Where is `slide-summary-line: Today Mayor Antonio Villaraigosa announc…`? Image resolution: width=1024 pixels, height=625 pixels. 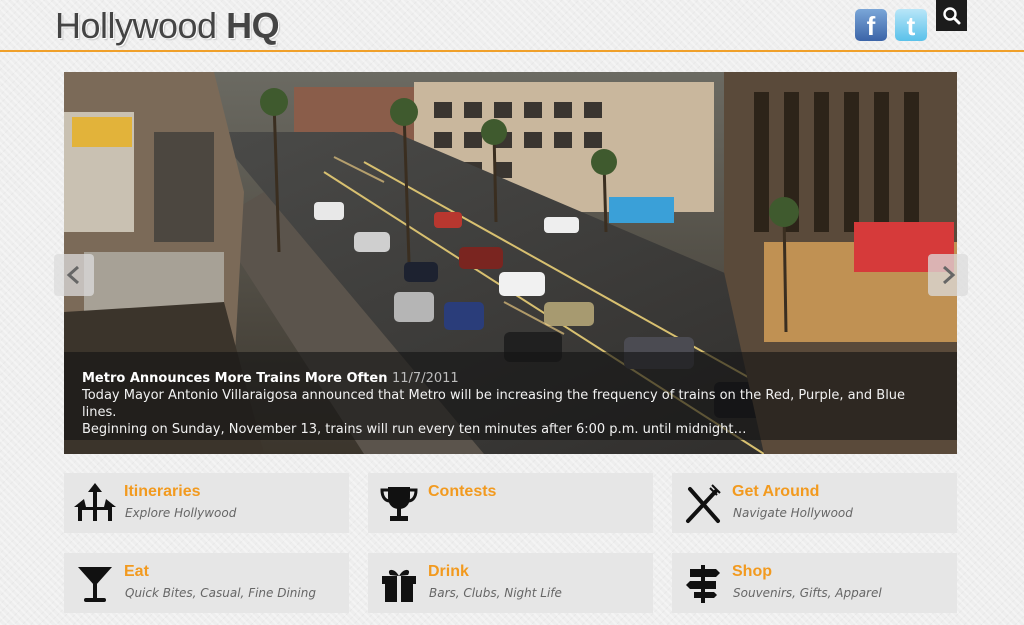 slide-summary-line: Today Mayor Antonio Villaraigosa announc… is located at coordinates (494, 404).